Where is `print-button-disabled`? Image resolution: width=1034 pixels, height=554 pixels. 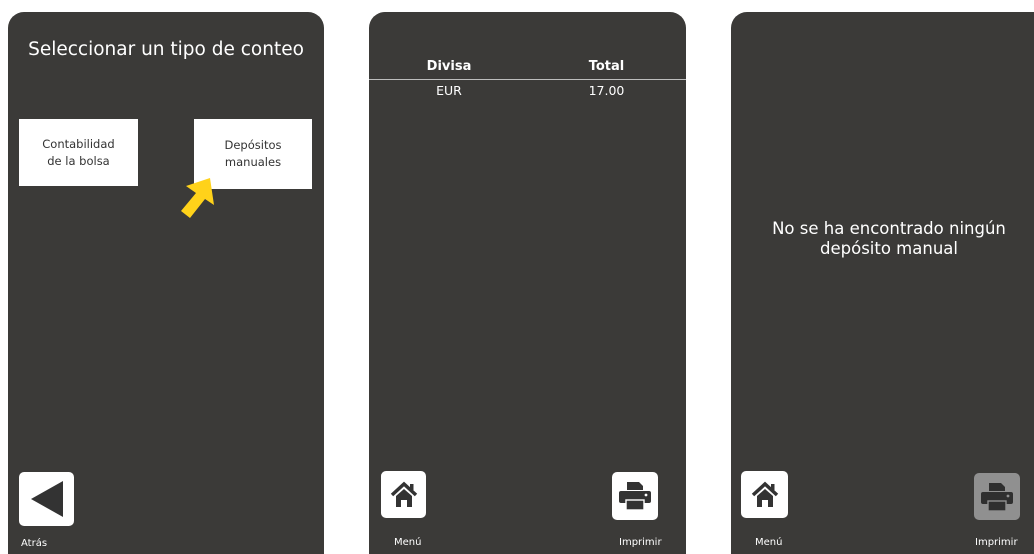
print-button-disabled is located at coordinates (997, 496).